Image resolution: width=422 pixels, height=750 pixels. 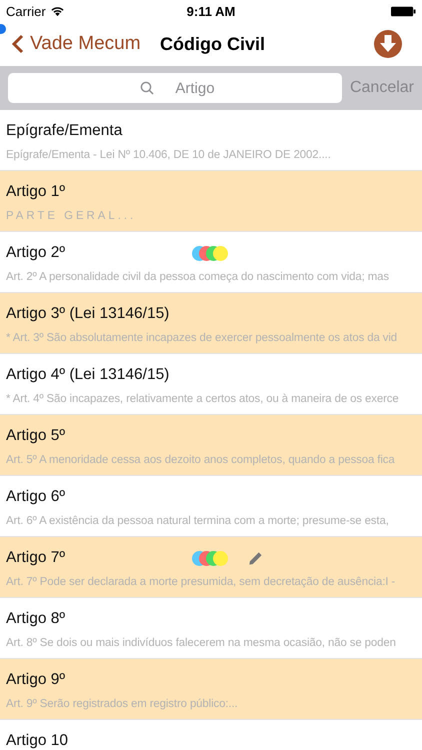 What do you see at coordinates (147, 88) in the screenshot?
I see `search-icon` at bounding box center [147, 88].